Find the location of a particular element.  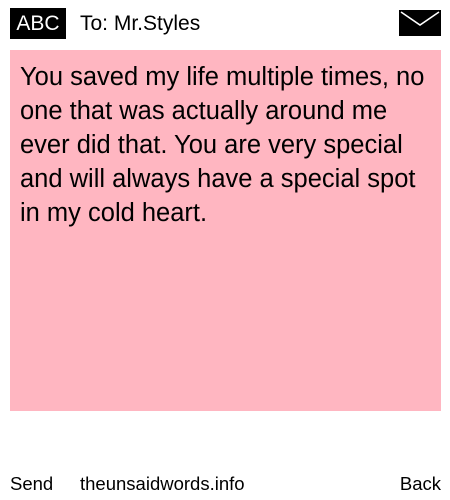

back-button: Back is located at coordinates (420, 484).